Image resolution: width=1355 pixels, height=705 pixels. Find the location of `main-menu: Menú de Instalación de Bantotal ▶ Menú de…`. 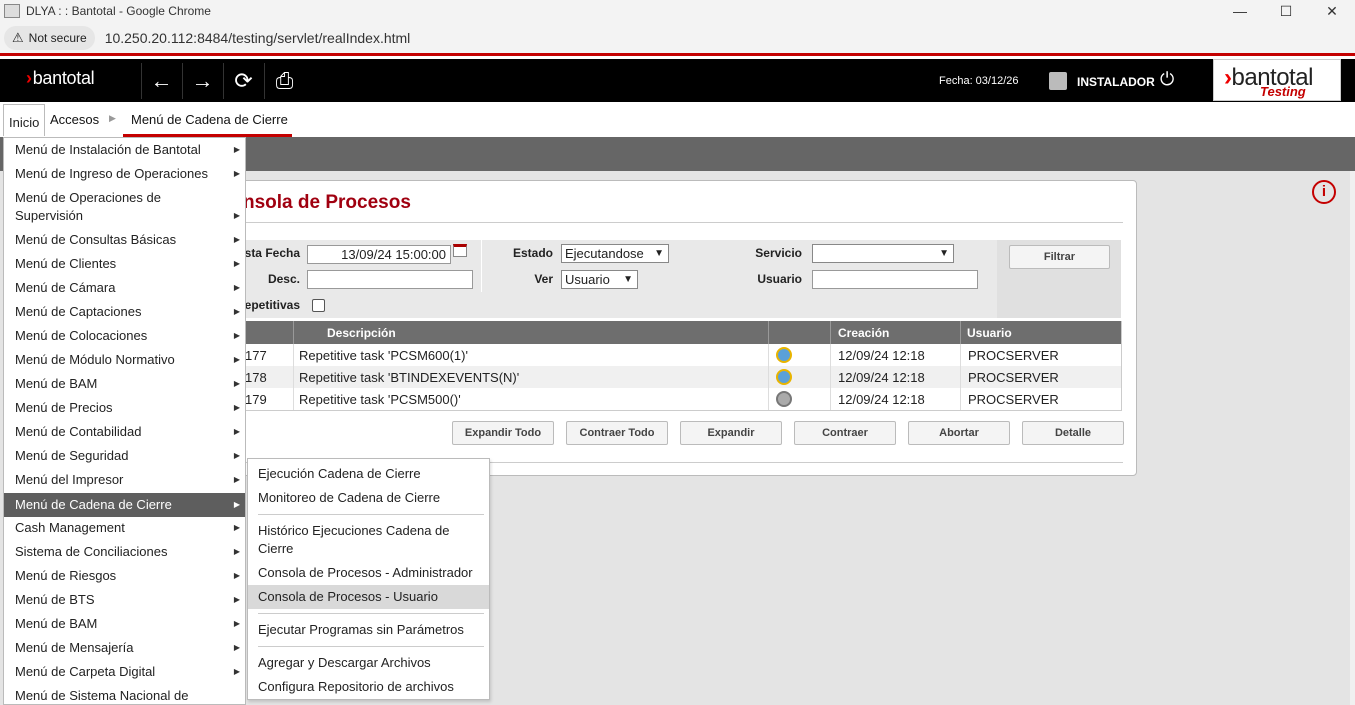

main-menu: Menú de Instalación de Bantotal ▶ Menú de… is located at coordinates (124, 421).